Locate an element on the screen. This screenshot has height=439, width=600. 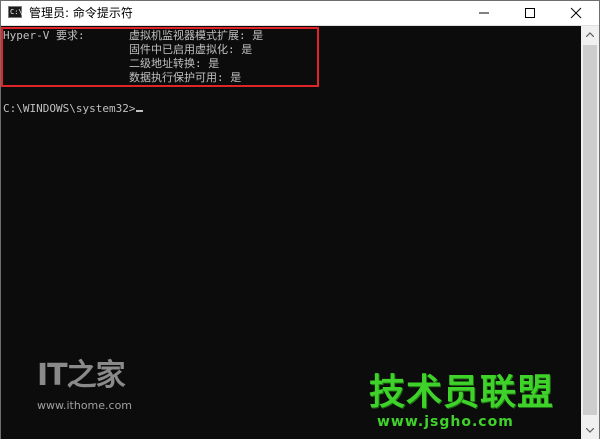
maximize-icon is located at coordinates (530, 13).